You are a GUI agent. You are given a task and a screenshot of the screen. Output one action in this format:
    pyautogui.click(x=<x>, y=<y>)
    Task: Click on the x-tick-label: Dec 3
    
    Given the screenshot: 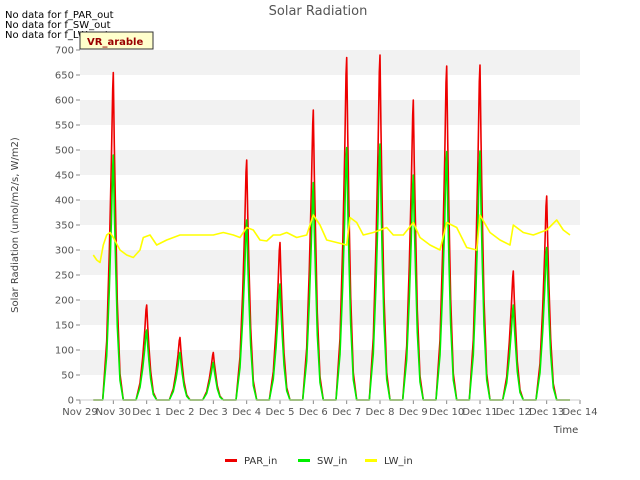 What is the action you would take?
    pyautogui.click(x=213, y=412)
    